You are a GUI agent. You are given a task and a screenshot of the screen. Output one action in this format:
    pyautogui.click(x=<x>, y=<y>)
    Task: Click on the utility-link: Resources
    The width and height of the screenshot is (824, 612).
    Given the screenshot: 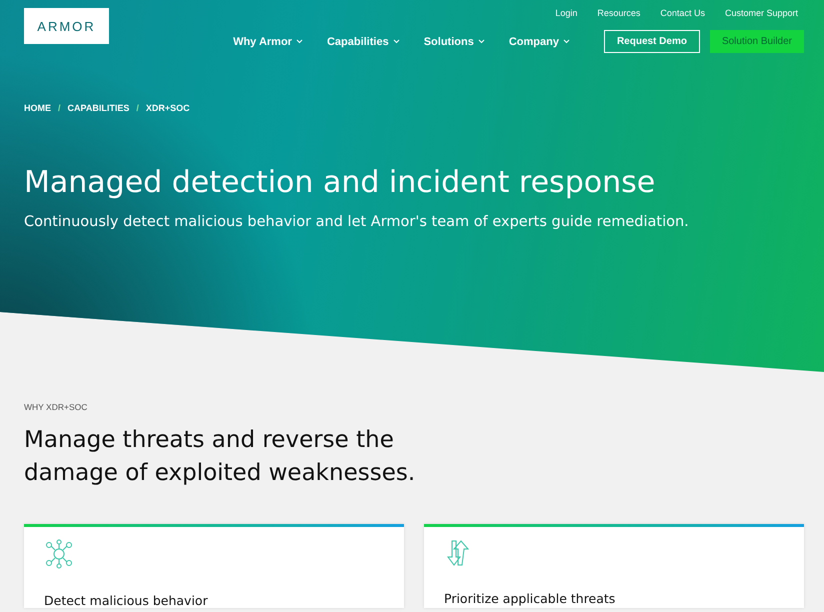 What is the action you would take?
    pyautogui.click(x=618, y=13)
    